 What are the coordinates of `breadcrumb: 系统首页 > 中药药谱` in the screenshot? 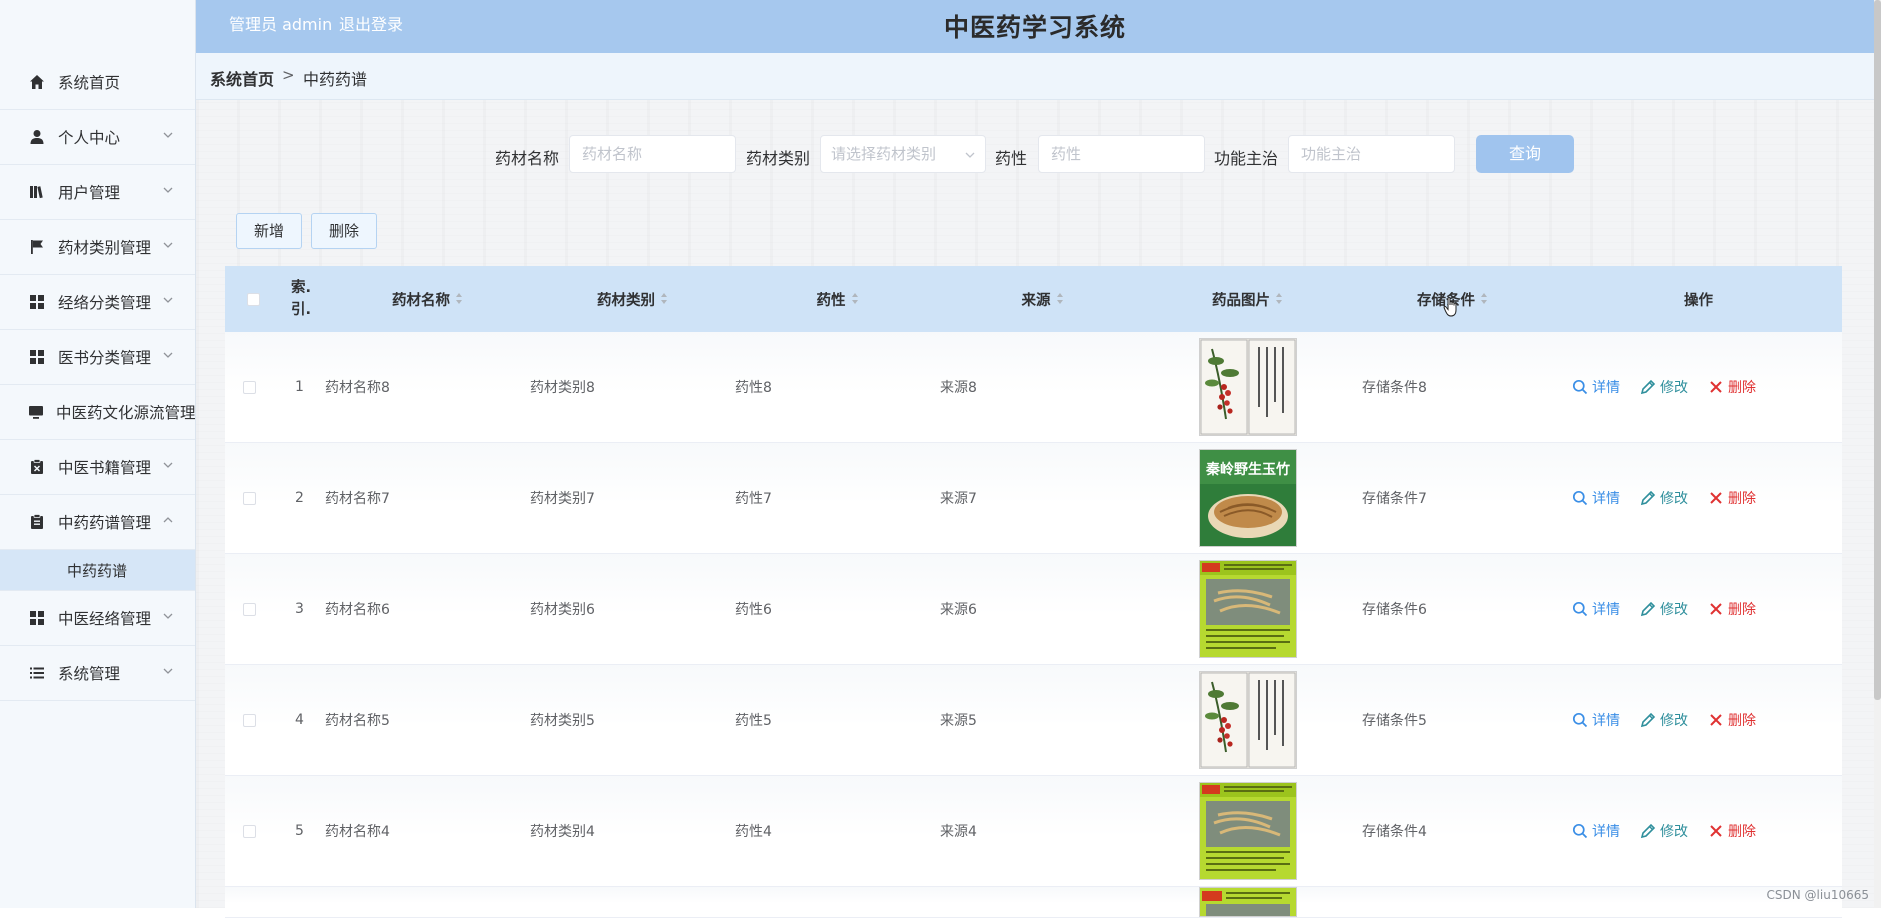 It's located at (1035, 76).